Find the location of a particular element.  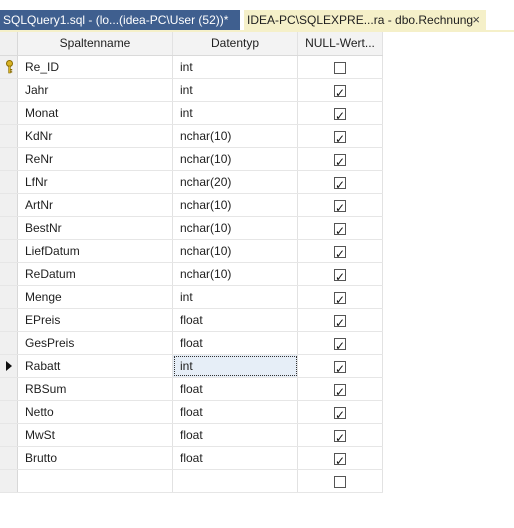

table-row: MwSt float is located at coordinates (191, 435).